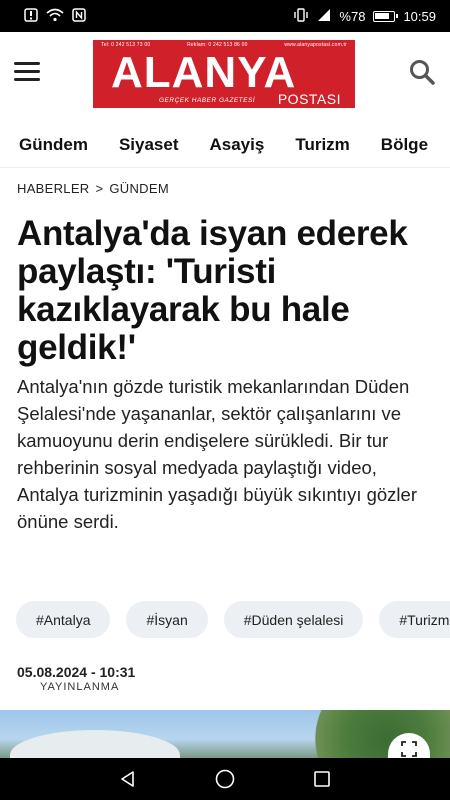 The height and width of the screenshot is (800, 450). I want to click on notification-icon, so click(31, 16).